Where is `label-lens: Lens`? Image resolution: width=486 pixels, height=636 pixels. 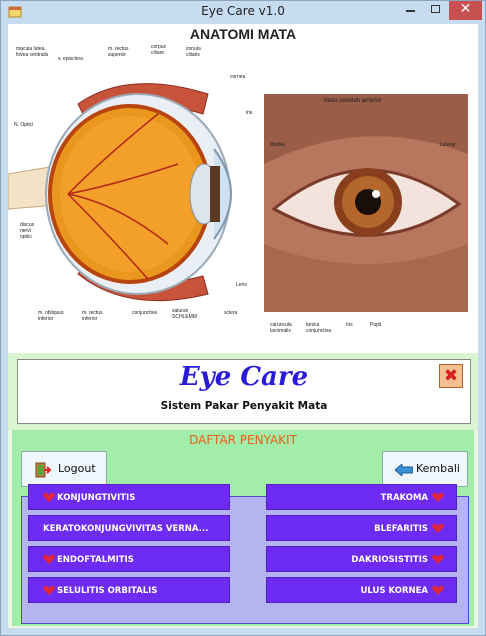
label-lens: Lens is located at coordinates (241, 285).